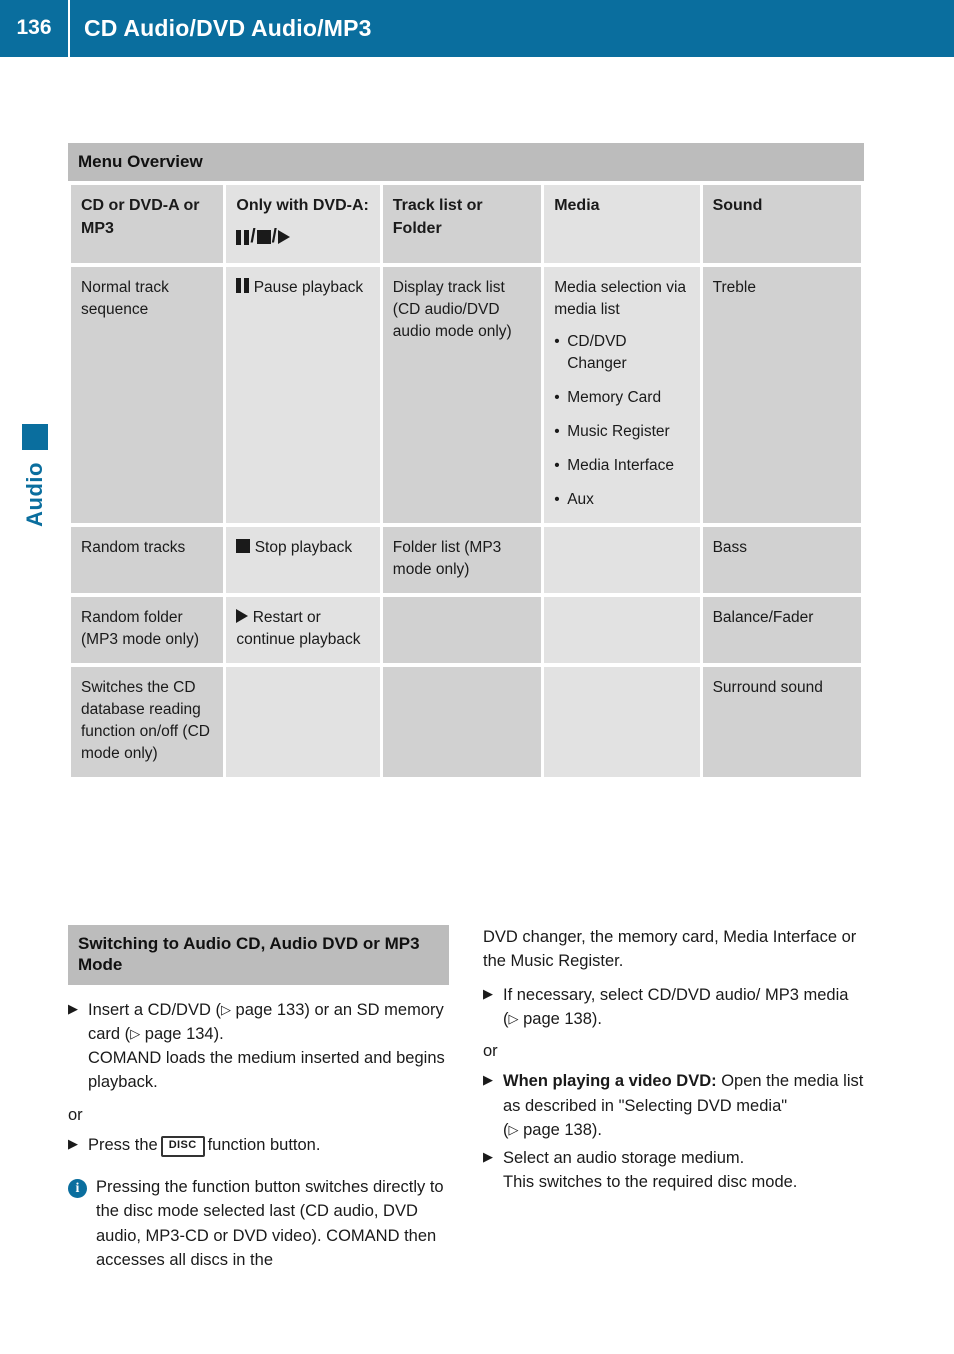 Image resolution: width=954 pixels, height=1354 pixels. What do you see at coordinates (622, 224) in the screenshot?
I see `column-header-media: Media` at bounding box center [622, 224].